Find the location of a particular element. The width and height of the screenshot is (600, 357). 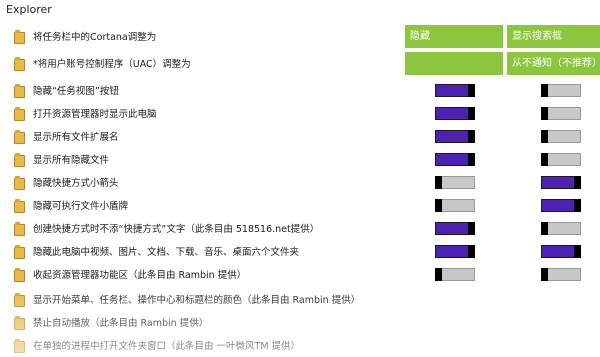

setting-row: 隐藏“任务视图”按钮 is located at coordinates (300, 90).